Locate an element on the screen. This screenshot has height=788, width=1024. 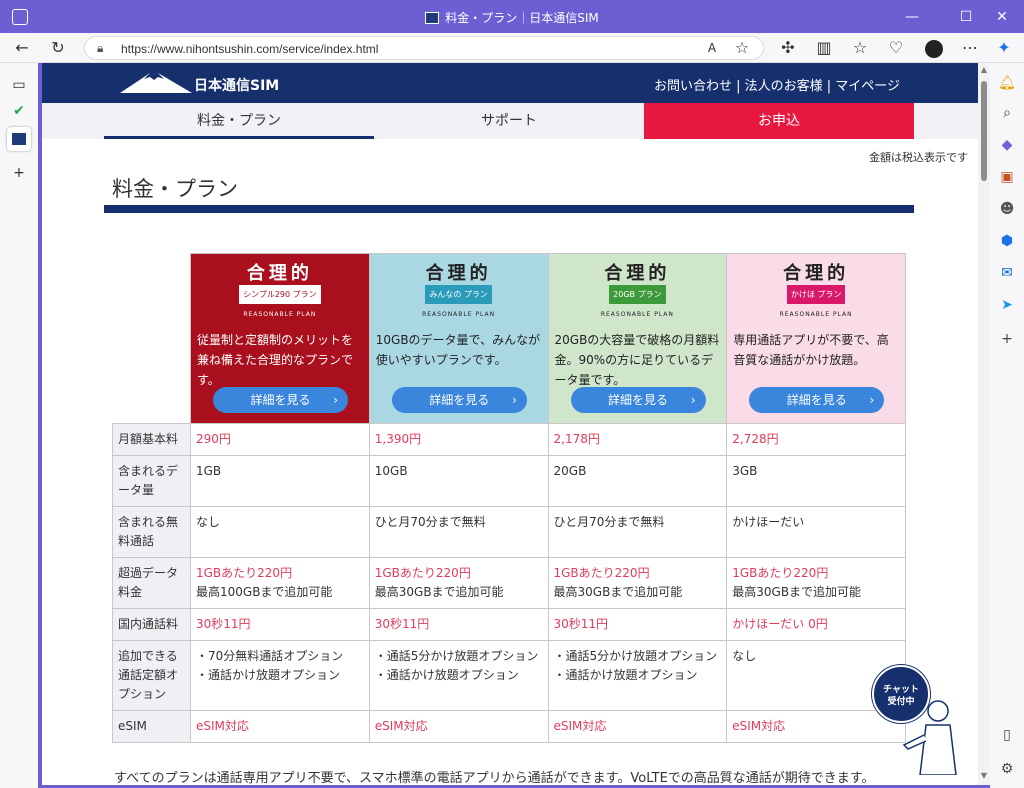
table-cell: 2,728円 is located at coordinates (816, 439).